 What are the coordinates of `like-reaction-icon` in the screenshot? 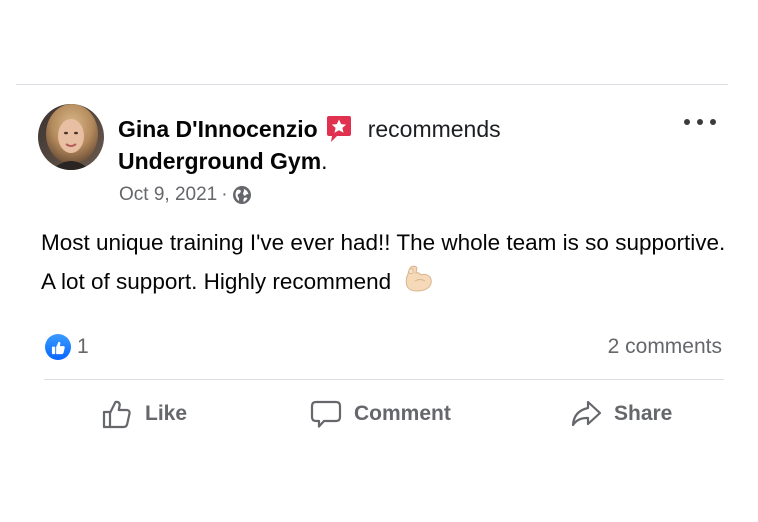 It's located at (58, 347).